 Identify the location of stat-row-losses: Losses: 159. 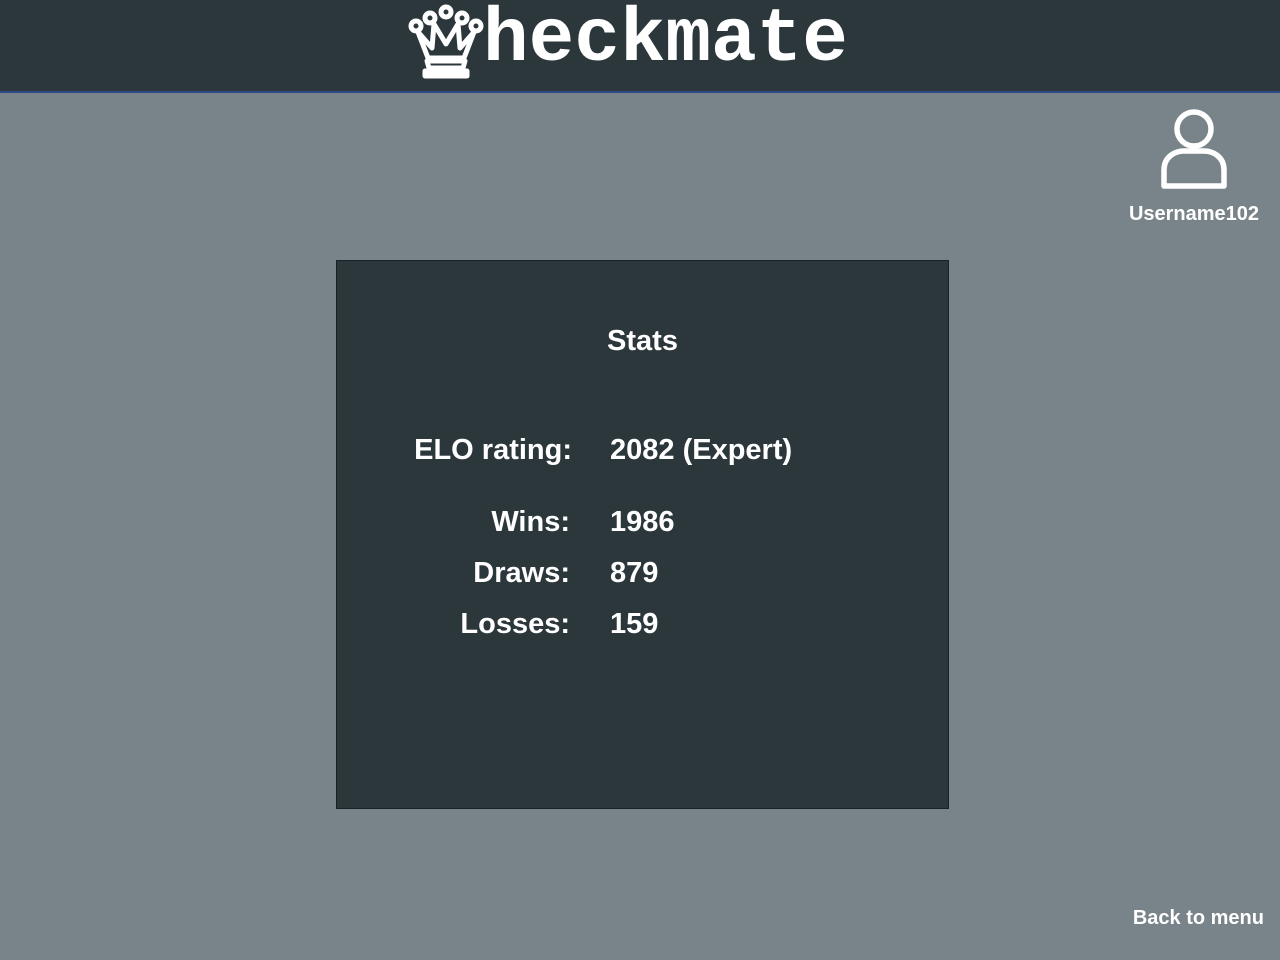
(642, 628).